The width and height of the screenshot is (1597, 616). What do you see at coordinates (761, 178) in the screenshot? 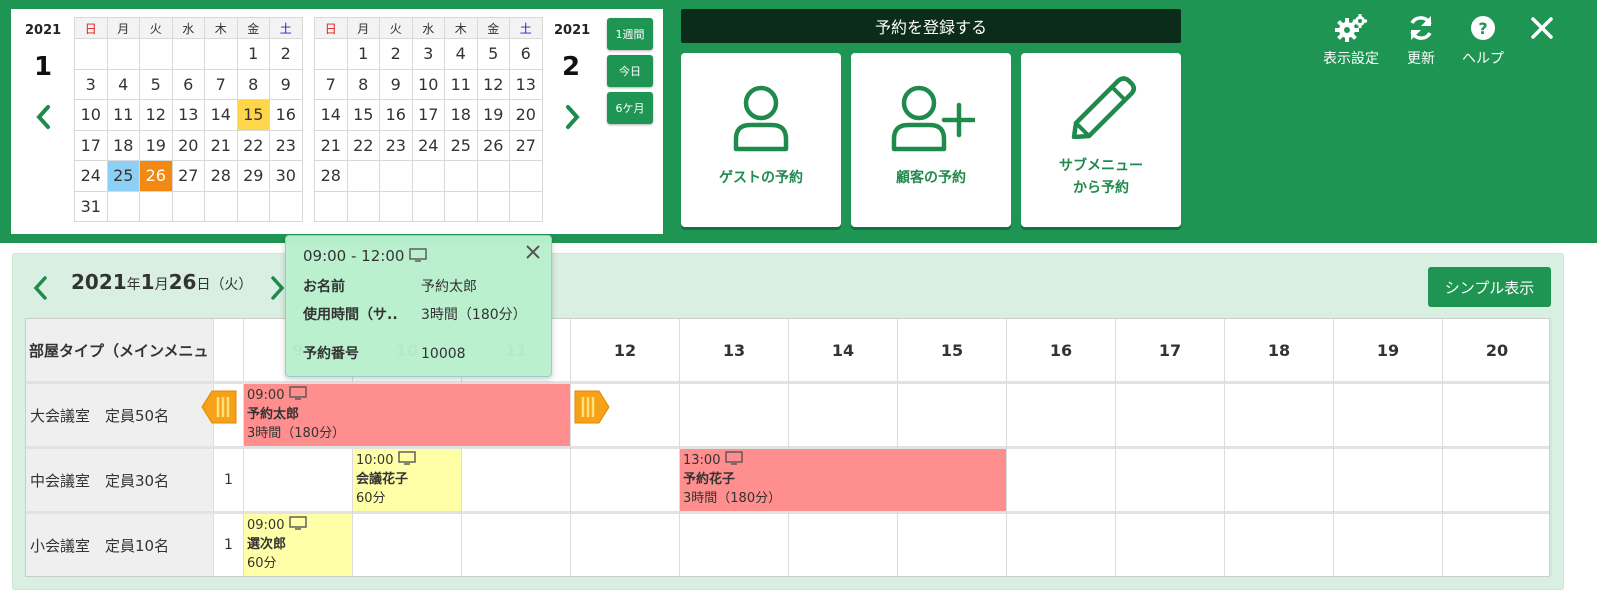
I see `guest-reservation-label: ゲストの予約` at bounding box center [761, 178].